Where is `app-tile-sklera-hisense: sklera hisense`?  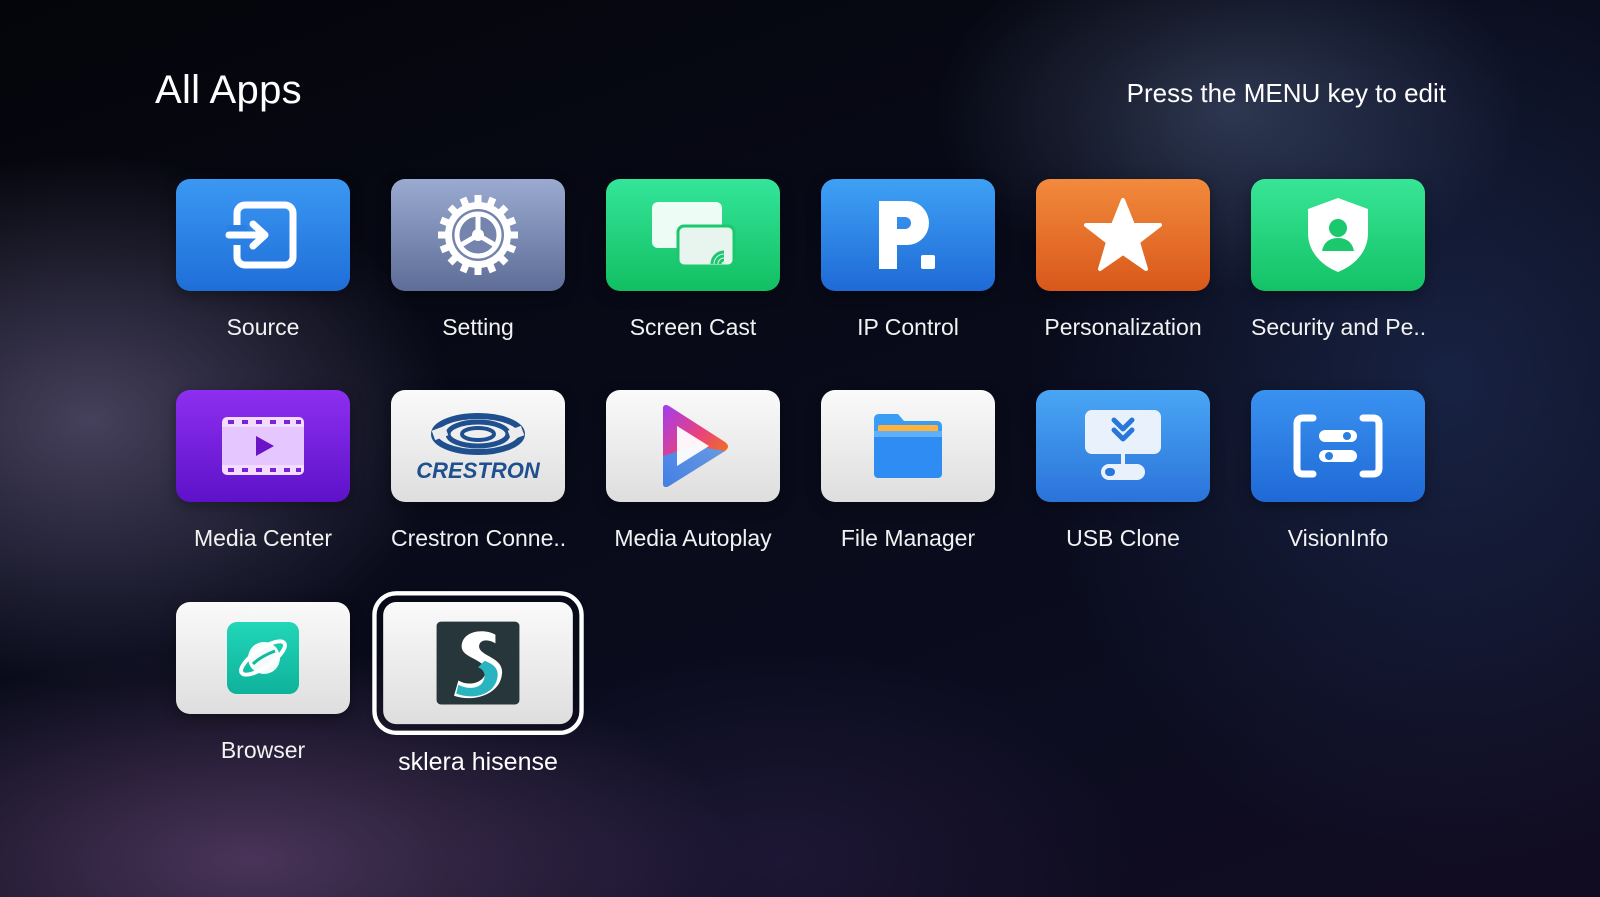
app-tile-sklera-hisense: sklera hisense is located at coordinates (478, 684).